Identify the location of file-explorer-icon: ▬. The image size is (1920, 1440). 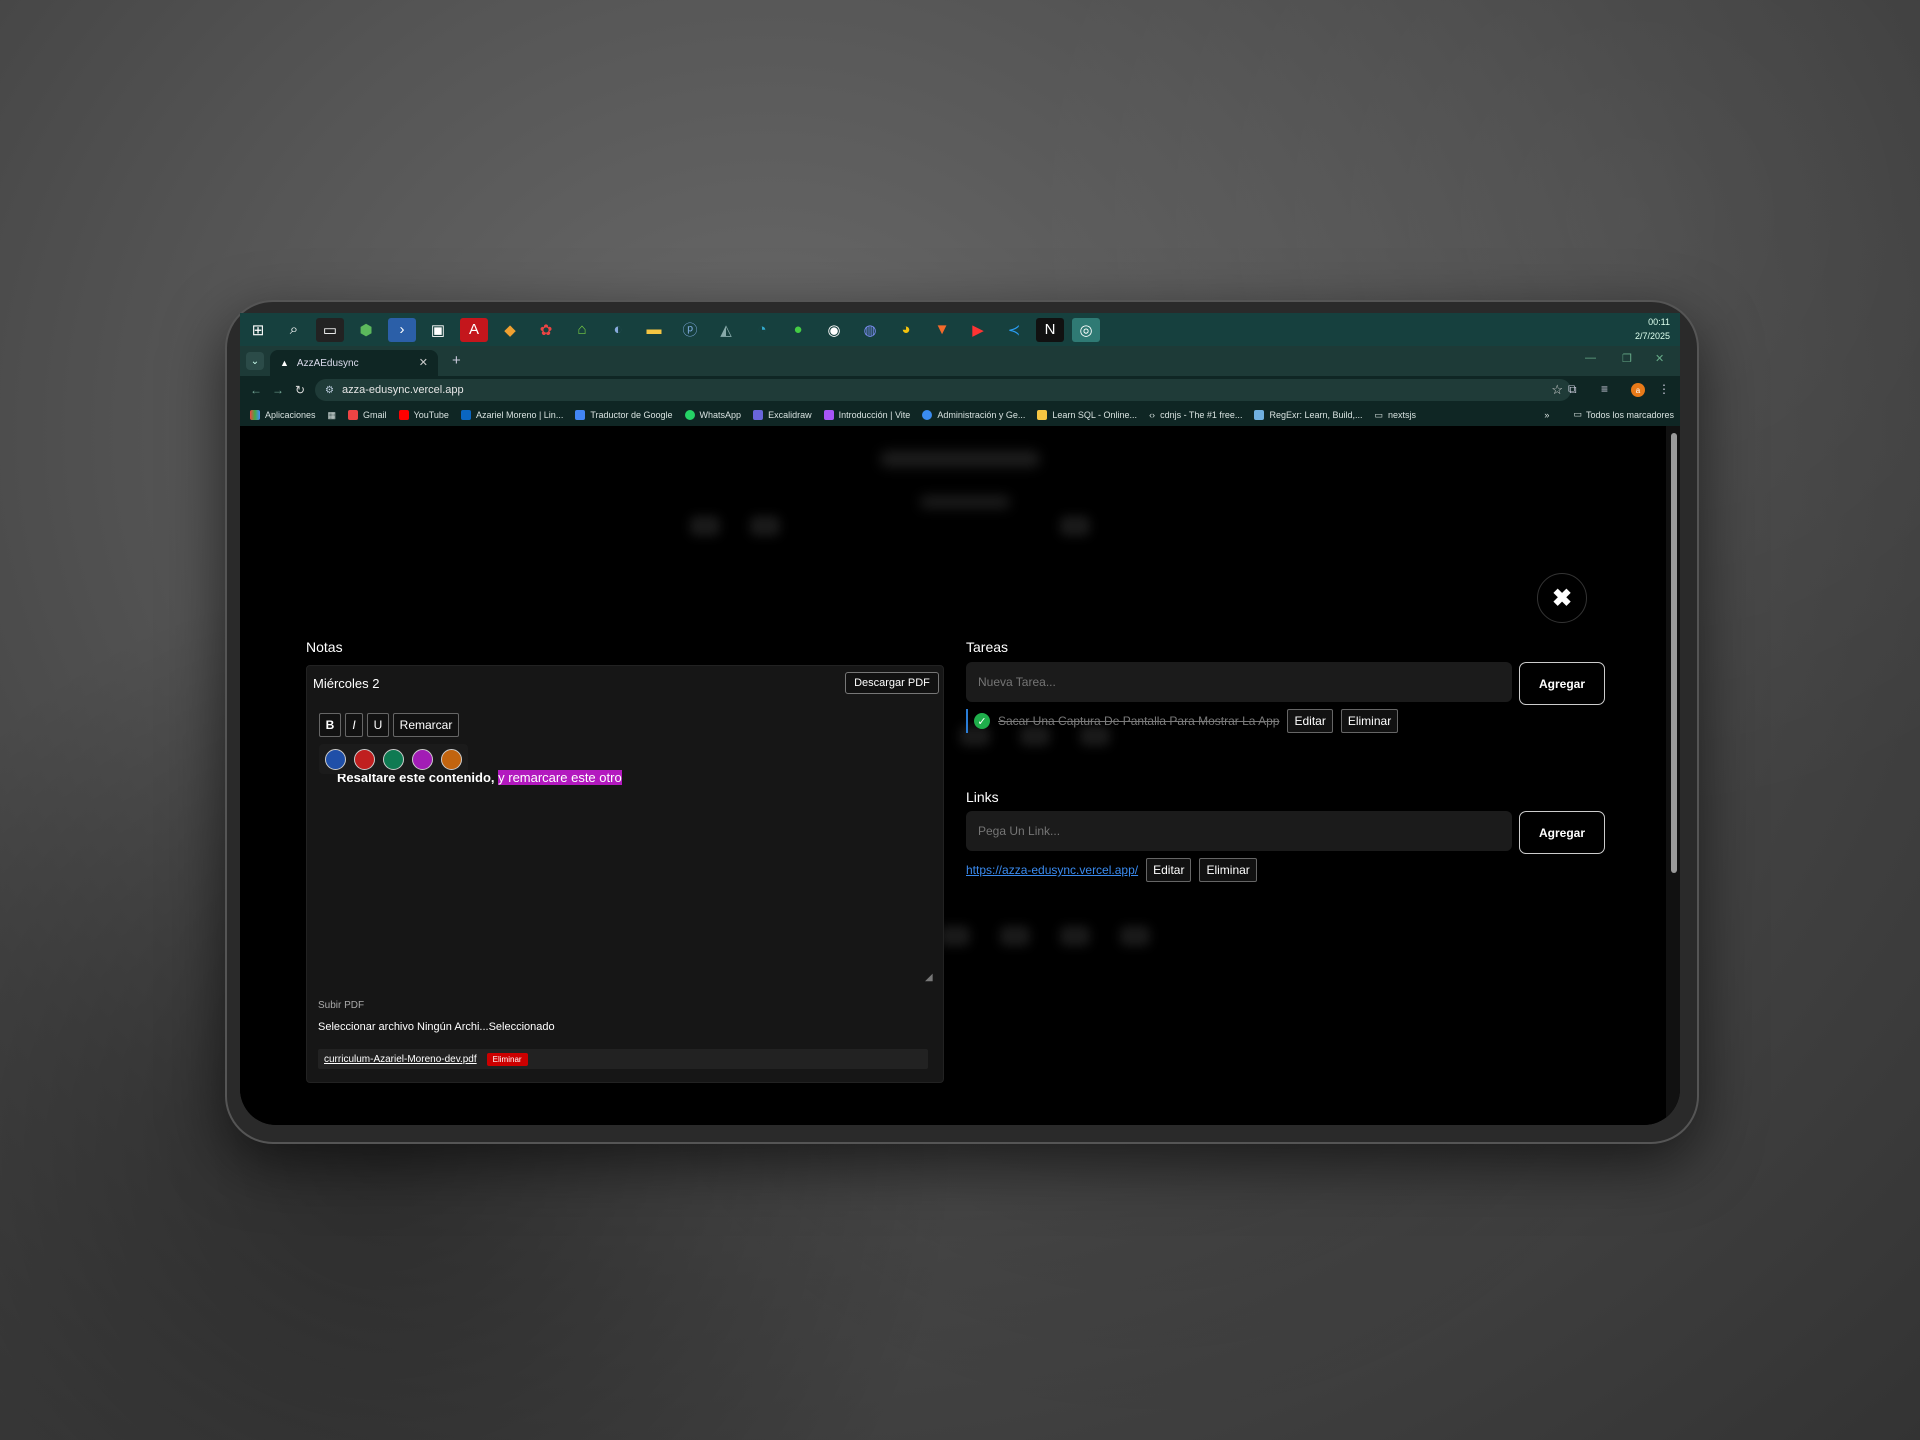
(654, 330).